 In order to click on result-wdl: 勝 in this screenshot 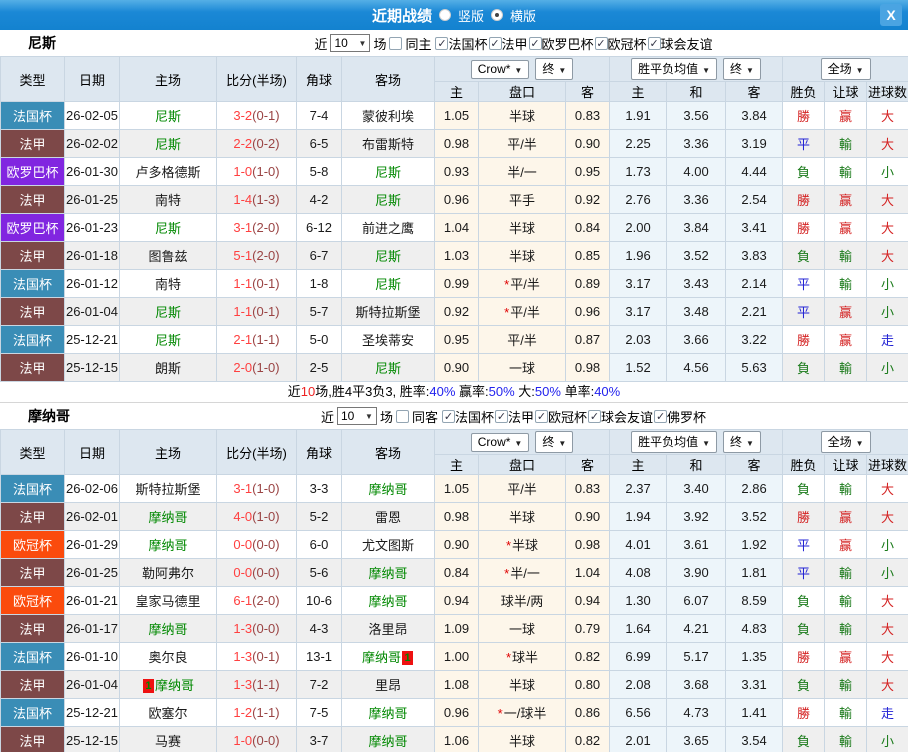, I will do `click(804, 199)`.